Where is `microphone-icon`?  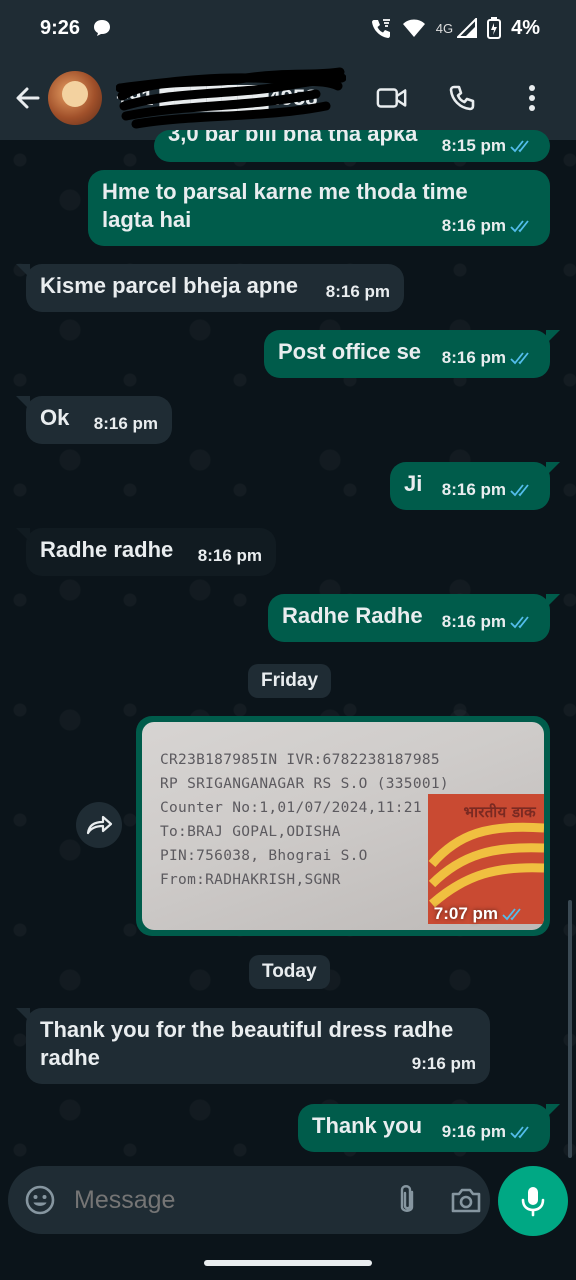
microphone-icon is located at coordinates (533, 1202).